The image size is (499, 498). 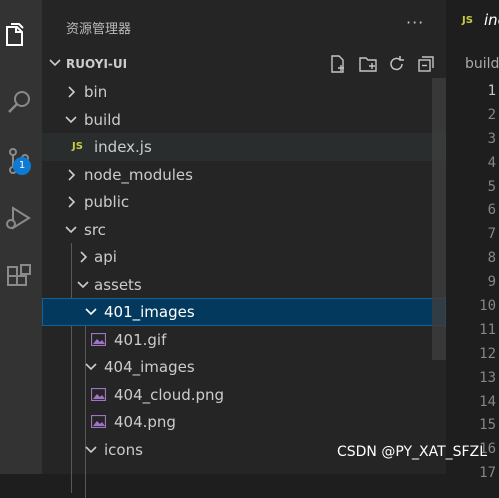 I want to click on new-folder-button, so click(x=368, y=64).